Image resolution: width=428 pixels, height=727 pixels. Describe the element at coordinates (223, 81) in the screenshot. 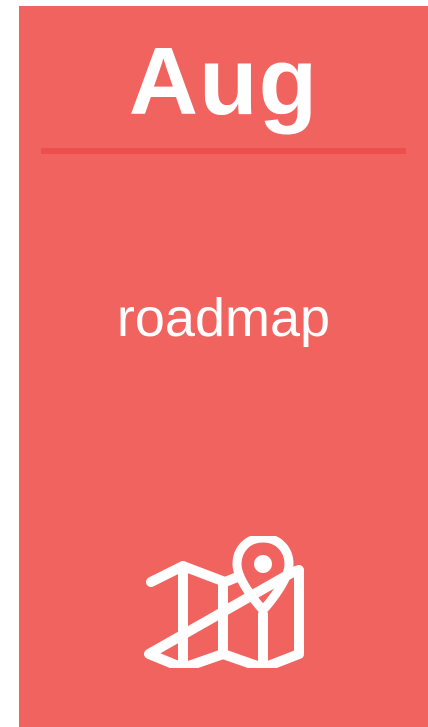

I see `month-label: Aug` at that location.